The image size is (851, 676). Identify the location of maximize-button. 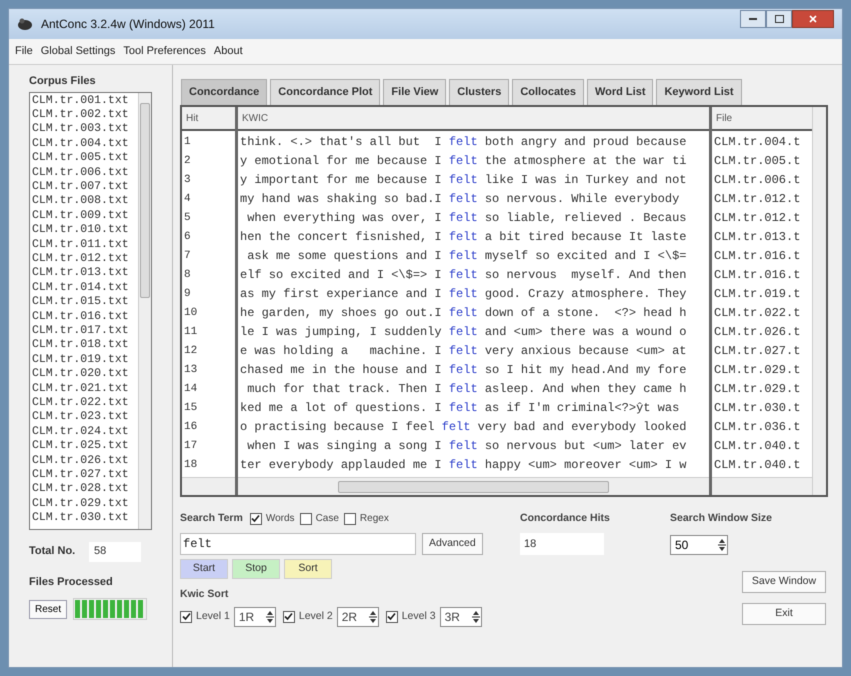
(779, 19).